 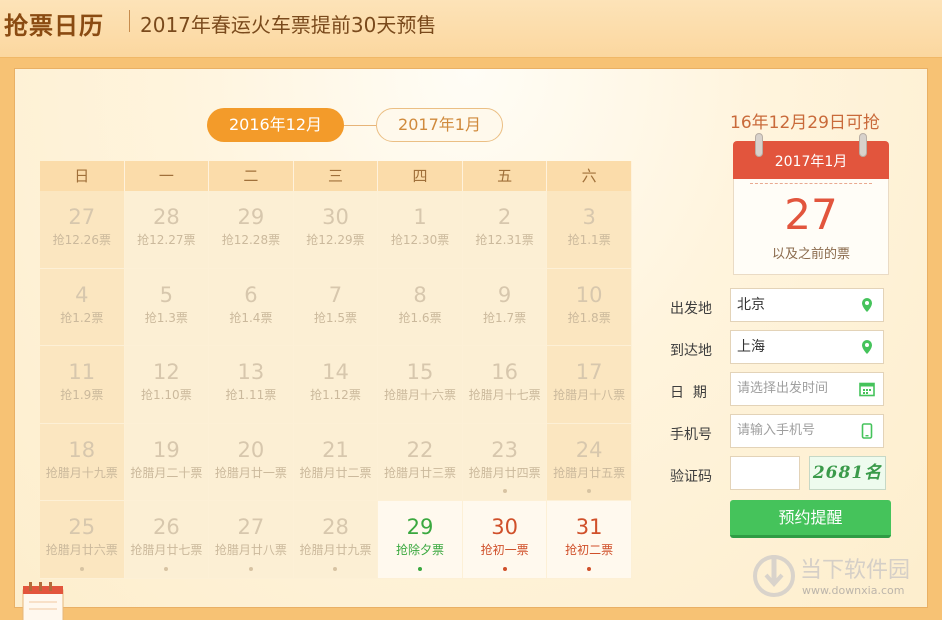 What do you see at coordinates (759, 145) in the screenshot?
I see `binder-ring-left` at bounding box center [759, 145].